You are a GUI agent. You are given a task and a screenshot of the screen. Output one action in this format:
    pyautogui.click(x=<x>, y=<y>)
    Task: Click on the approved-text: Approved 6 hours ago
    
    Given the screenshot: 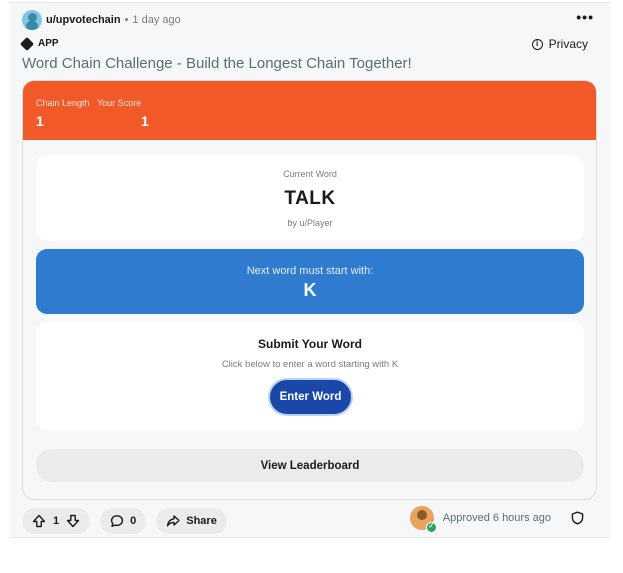 What is the action you would take?
    pyautogui.click(x=496, y=518)
    